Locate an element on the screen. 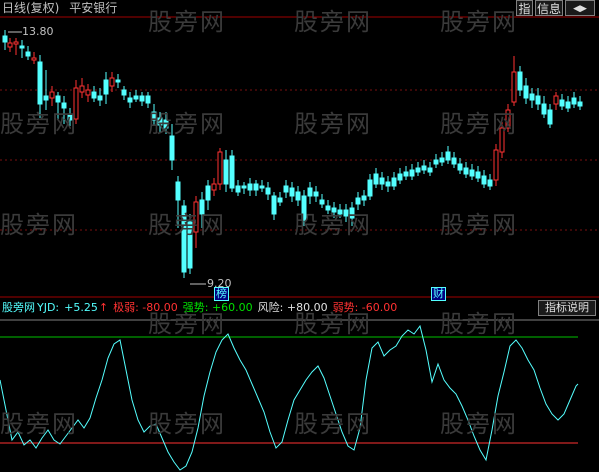 The width and height of the screenshot is (599, 472). bang-marker: 榜 is located at coordinates (221, 294).